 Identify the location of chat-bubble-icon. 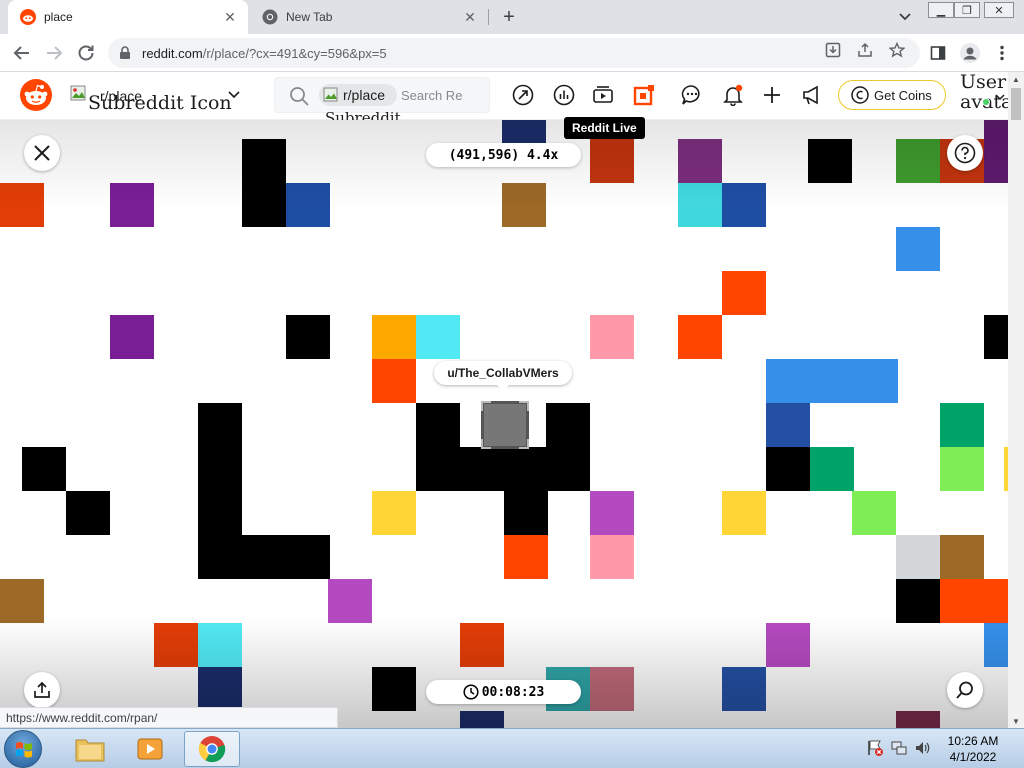
(692, 95).